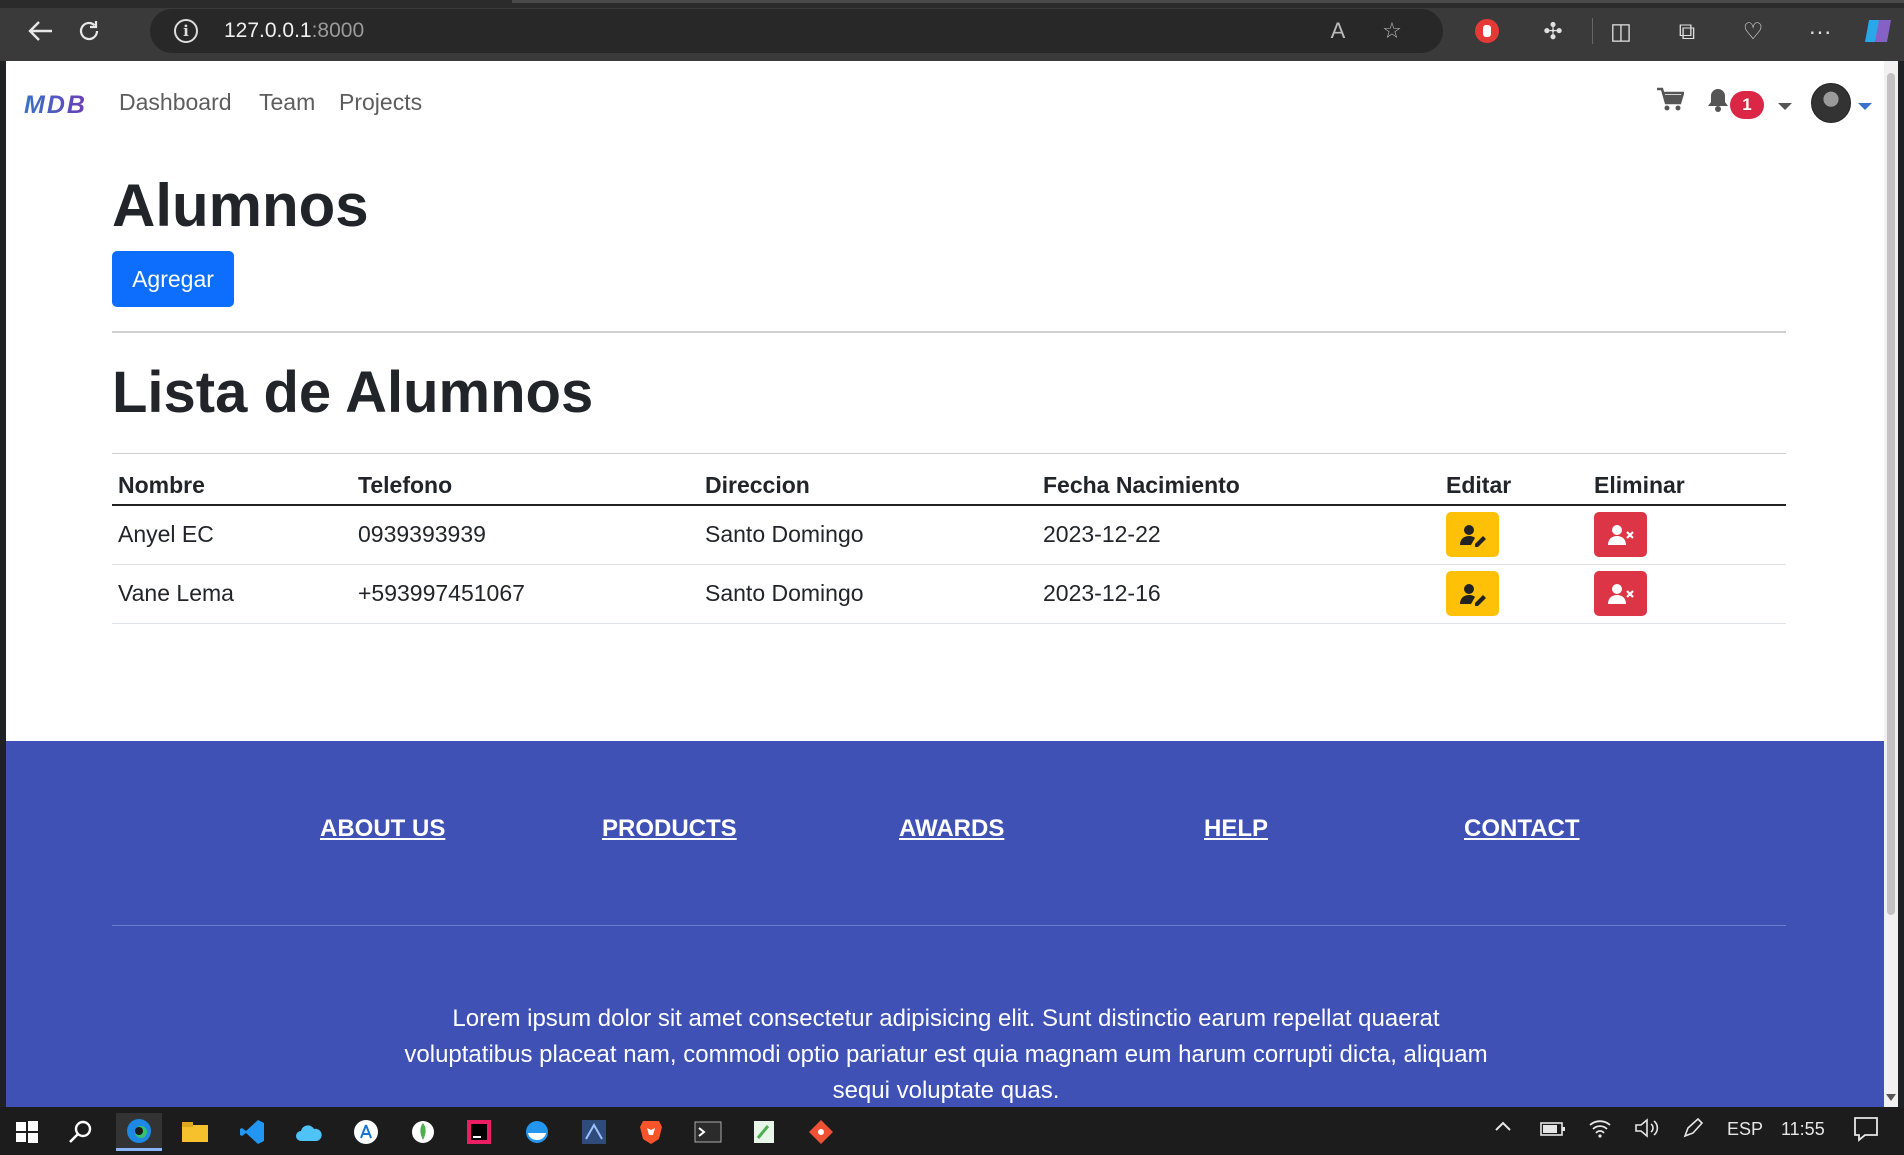 The image size is (1904, 1155). Describe the element at coordinates (1238, 594) in the screenshot. I see `cell-fecha: 2023-12-16` at that location.